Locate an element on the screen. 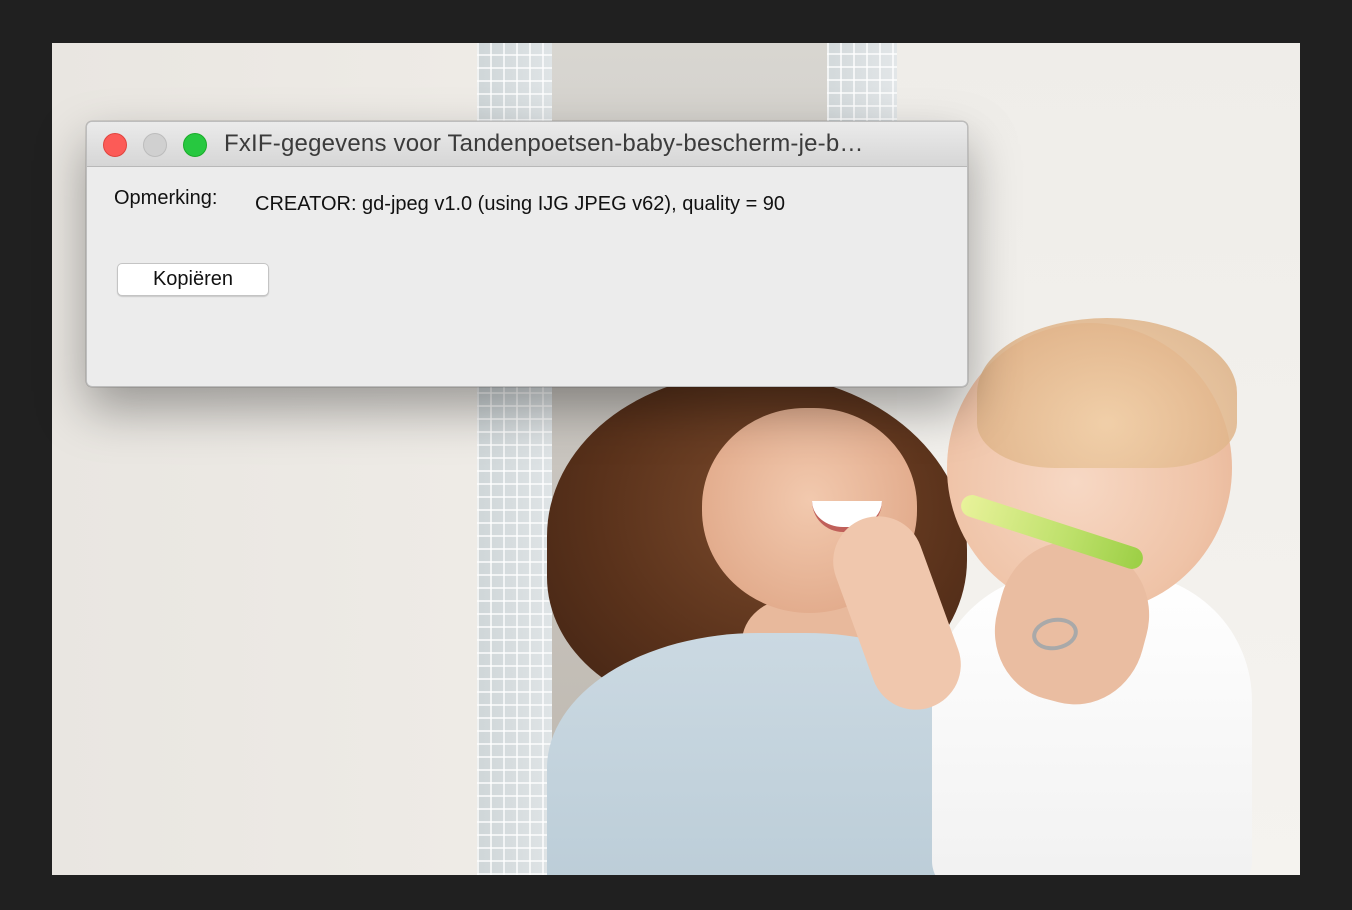 The width and height of the screenshot is (1352, 910). tile-column-right is located at coordinates (862, 88).